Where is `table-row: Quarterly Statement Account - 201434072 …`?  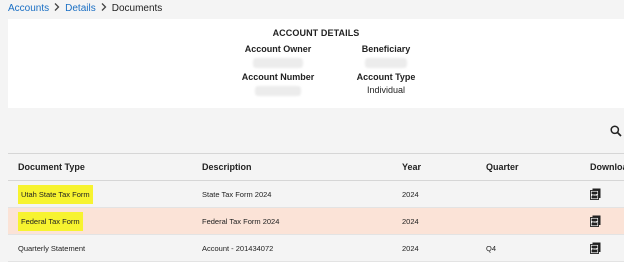 table-row: Quarterly Statement Account - 201434072 … is located at coordinates (316, 248).